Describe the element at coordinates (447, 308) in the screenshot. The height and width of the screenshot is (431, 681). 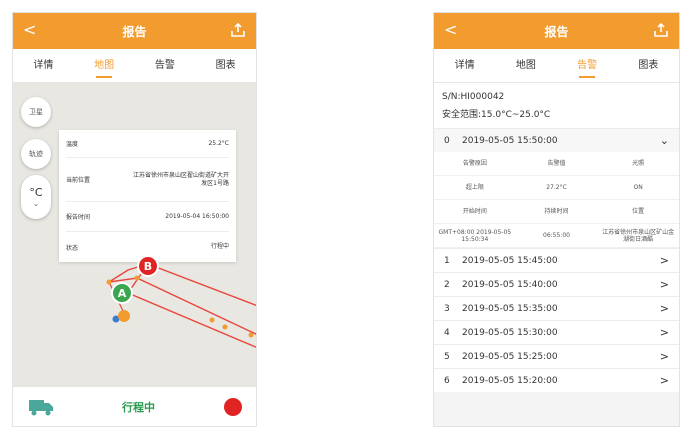
I see `alarm-index: 3` at that location.